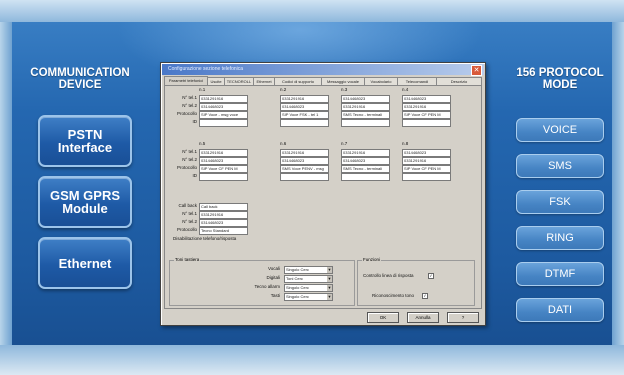  What do you see at coordinates (206, 69) in the screenshot?
I see `dialog-title: Configurazione sezione telefonica` at bounding box center [206, 69].